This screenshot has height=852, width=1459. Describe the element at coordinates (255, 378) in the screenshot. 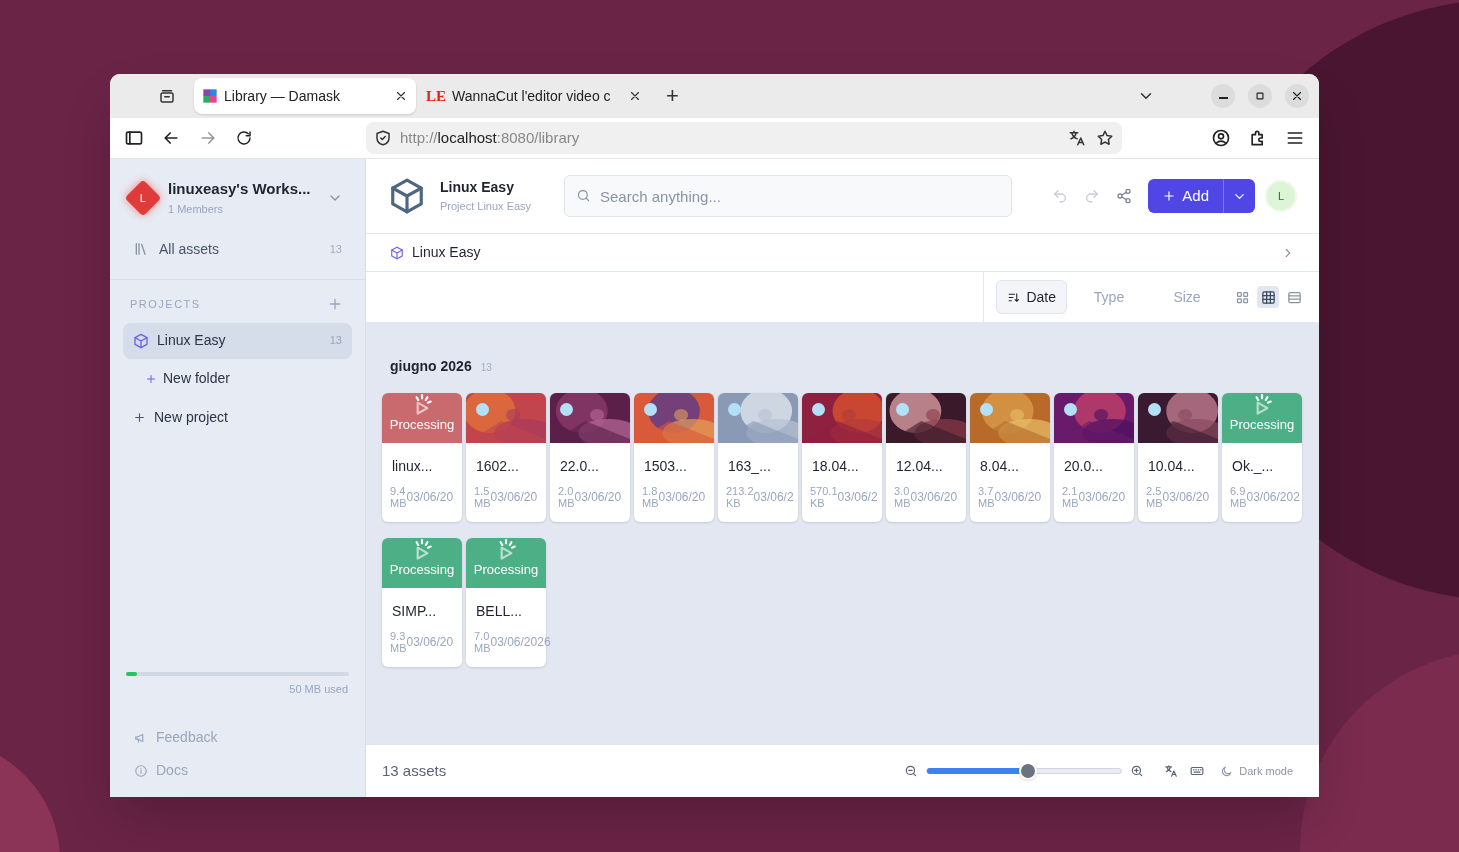

I see `new-folder-button: New folder` at that location.